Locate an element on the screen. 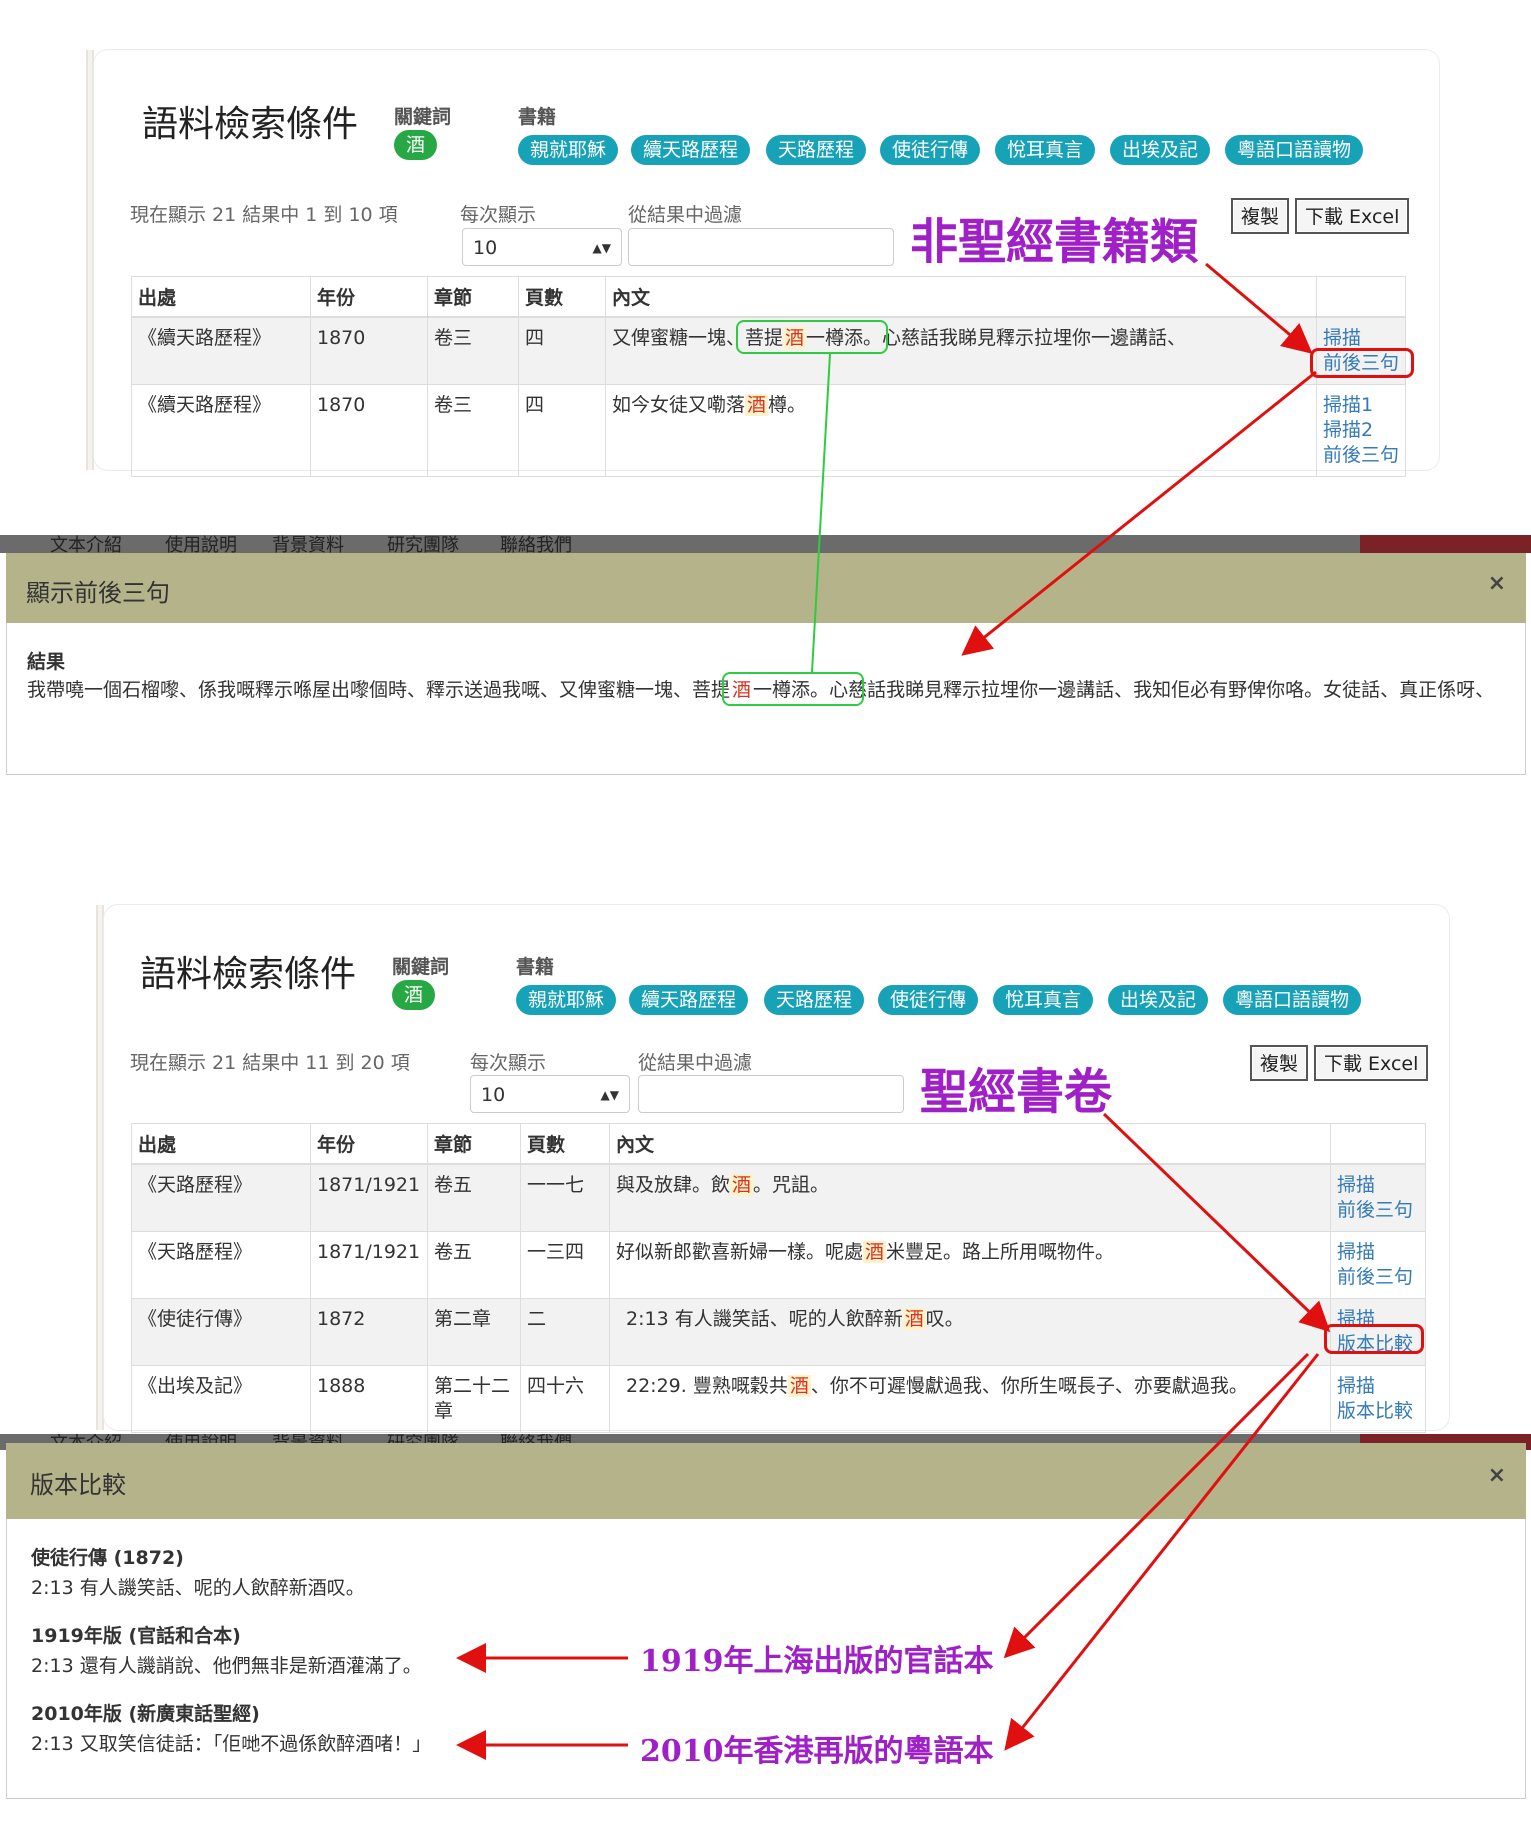  arrow-bible-to-link is located at coordinates (1216, 1222).